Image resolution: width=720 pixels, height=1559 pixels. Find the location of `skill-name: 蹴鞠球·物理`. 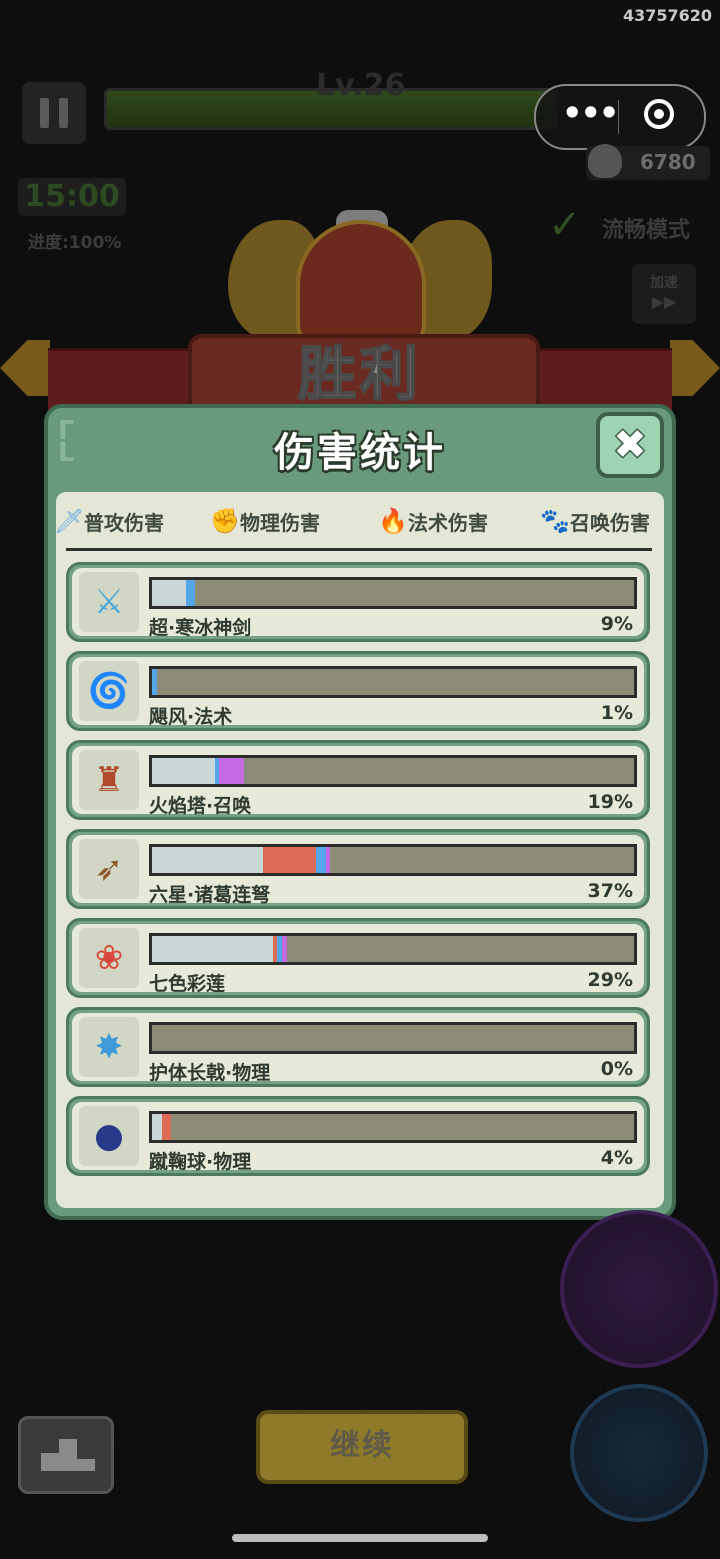

skill-name: 蹴鞠球·物理 is located at coordinates (200, 1162).